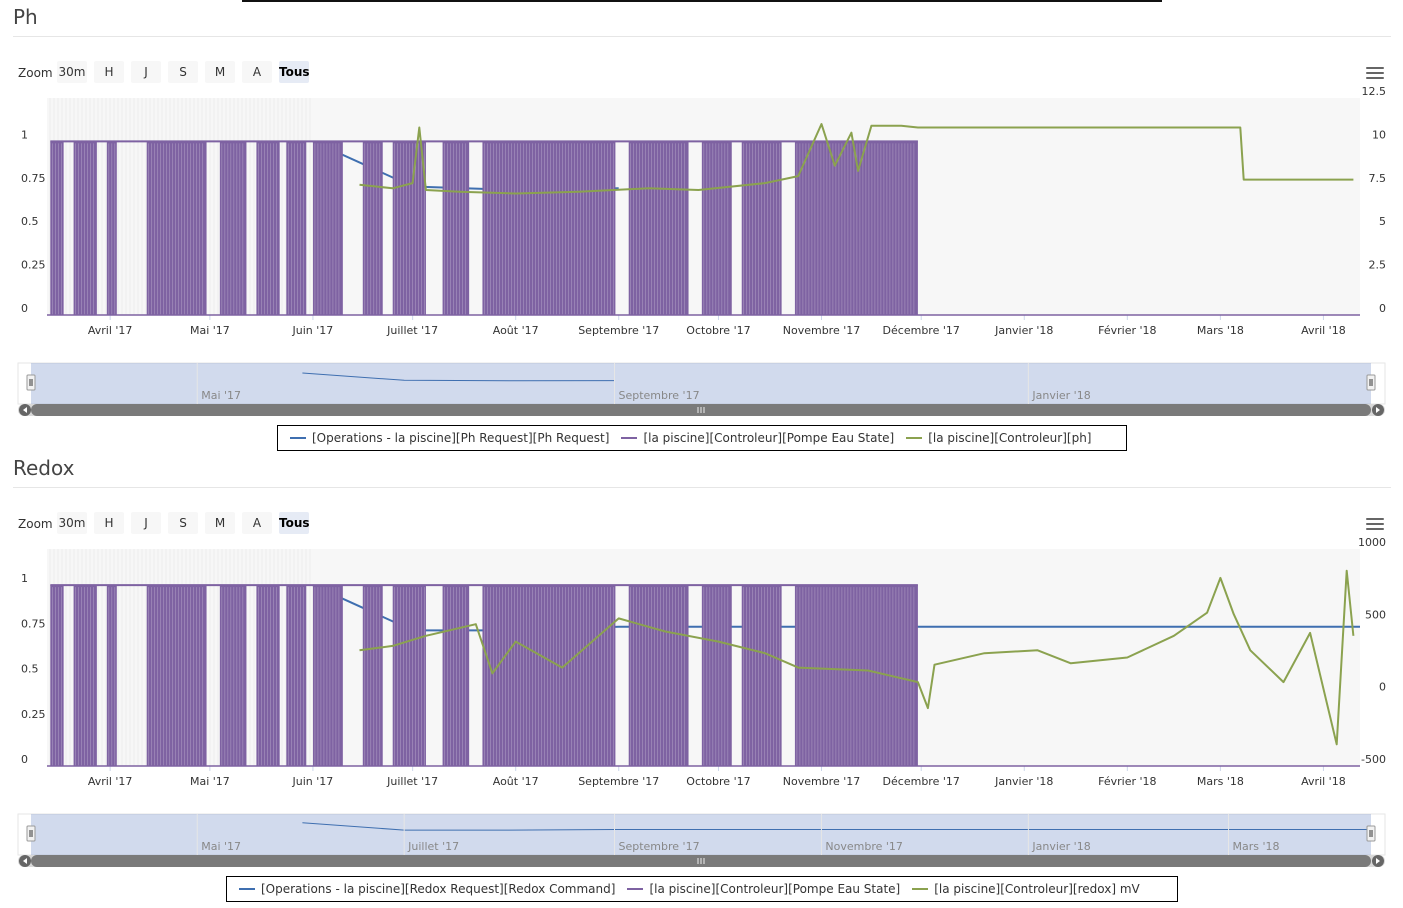  I want to click on legend-label: [la piscine][Controleur][redox] mV, so click(1037, 889).